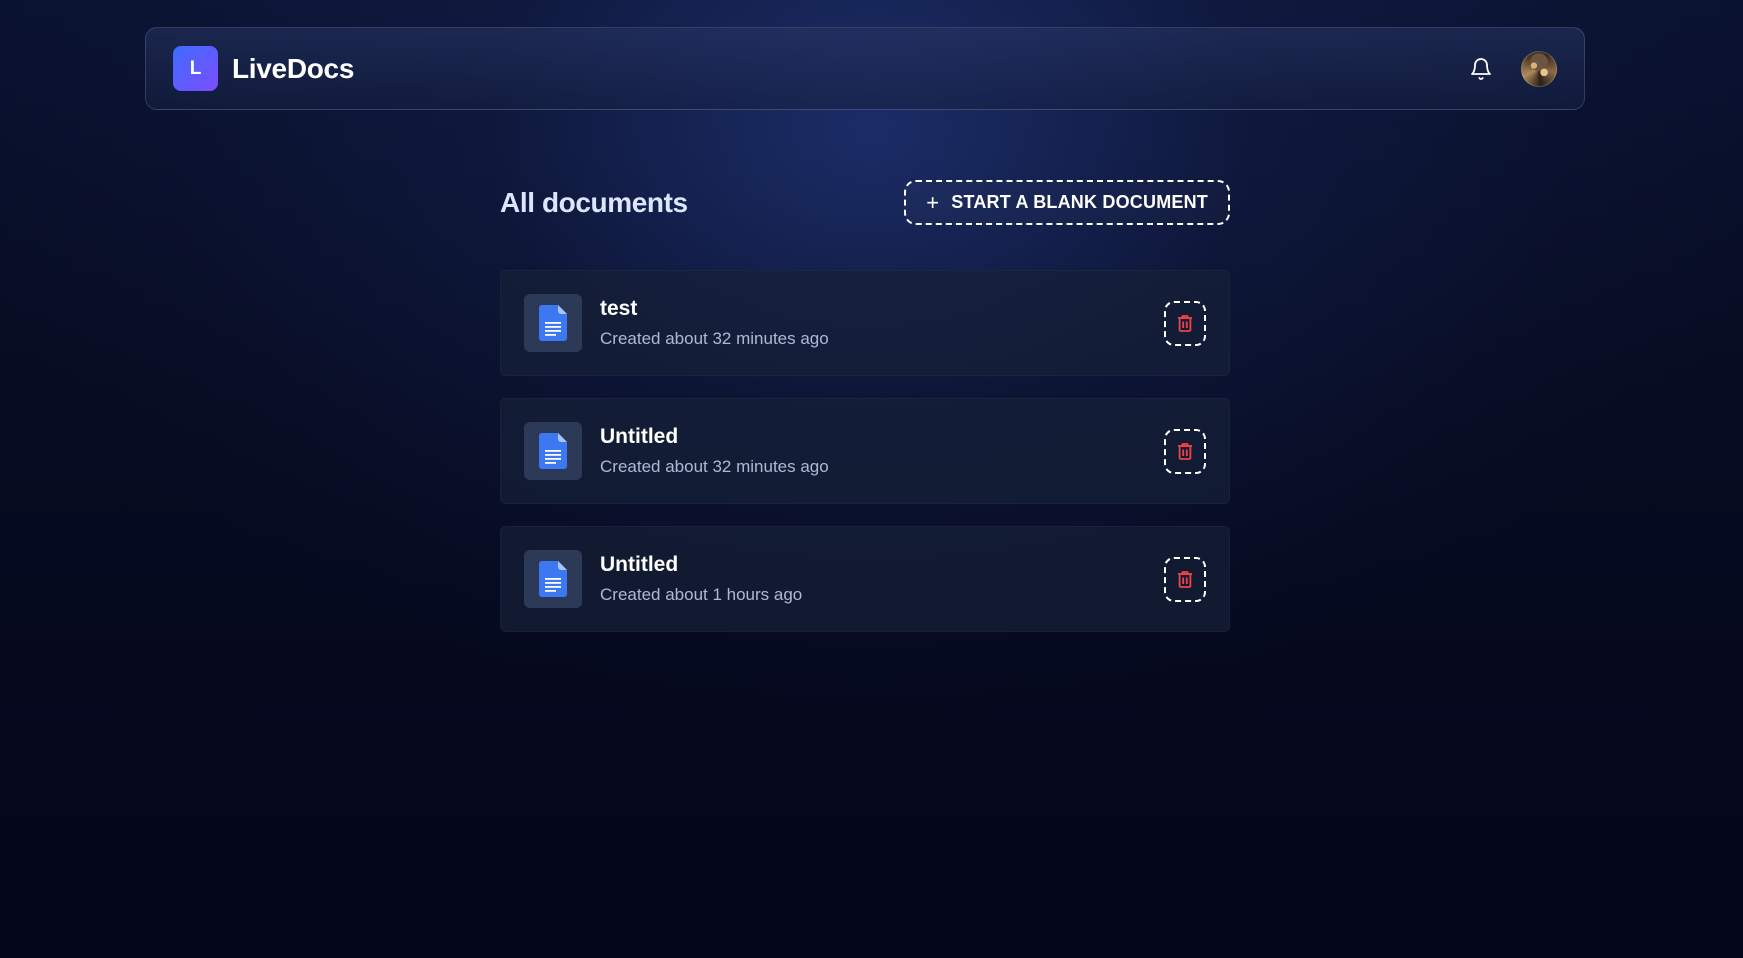  I want to click on logo-link: L LiveDocs, so click(263, 68).